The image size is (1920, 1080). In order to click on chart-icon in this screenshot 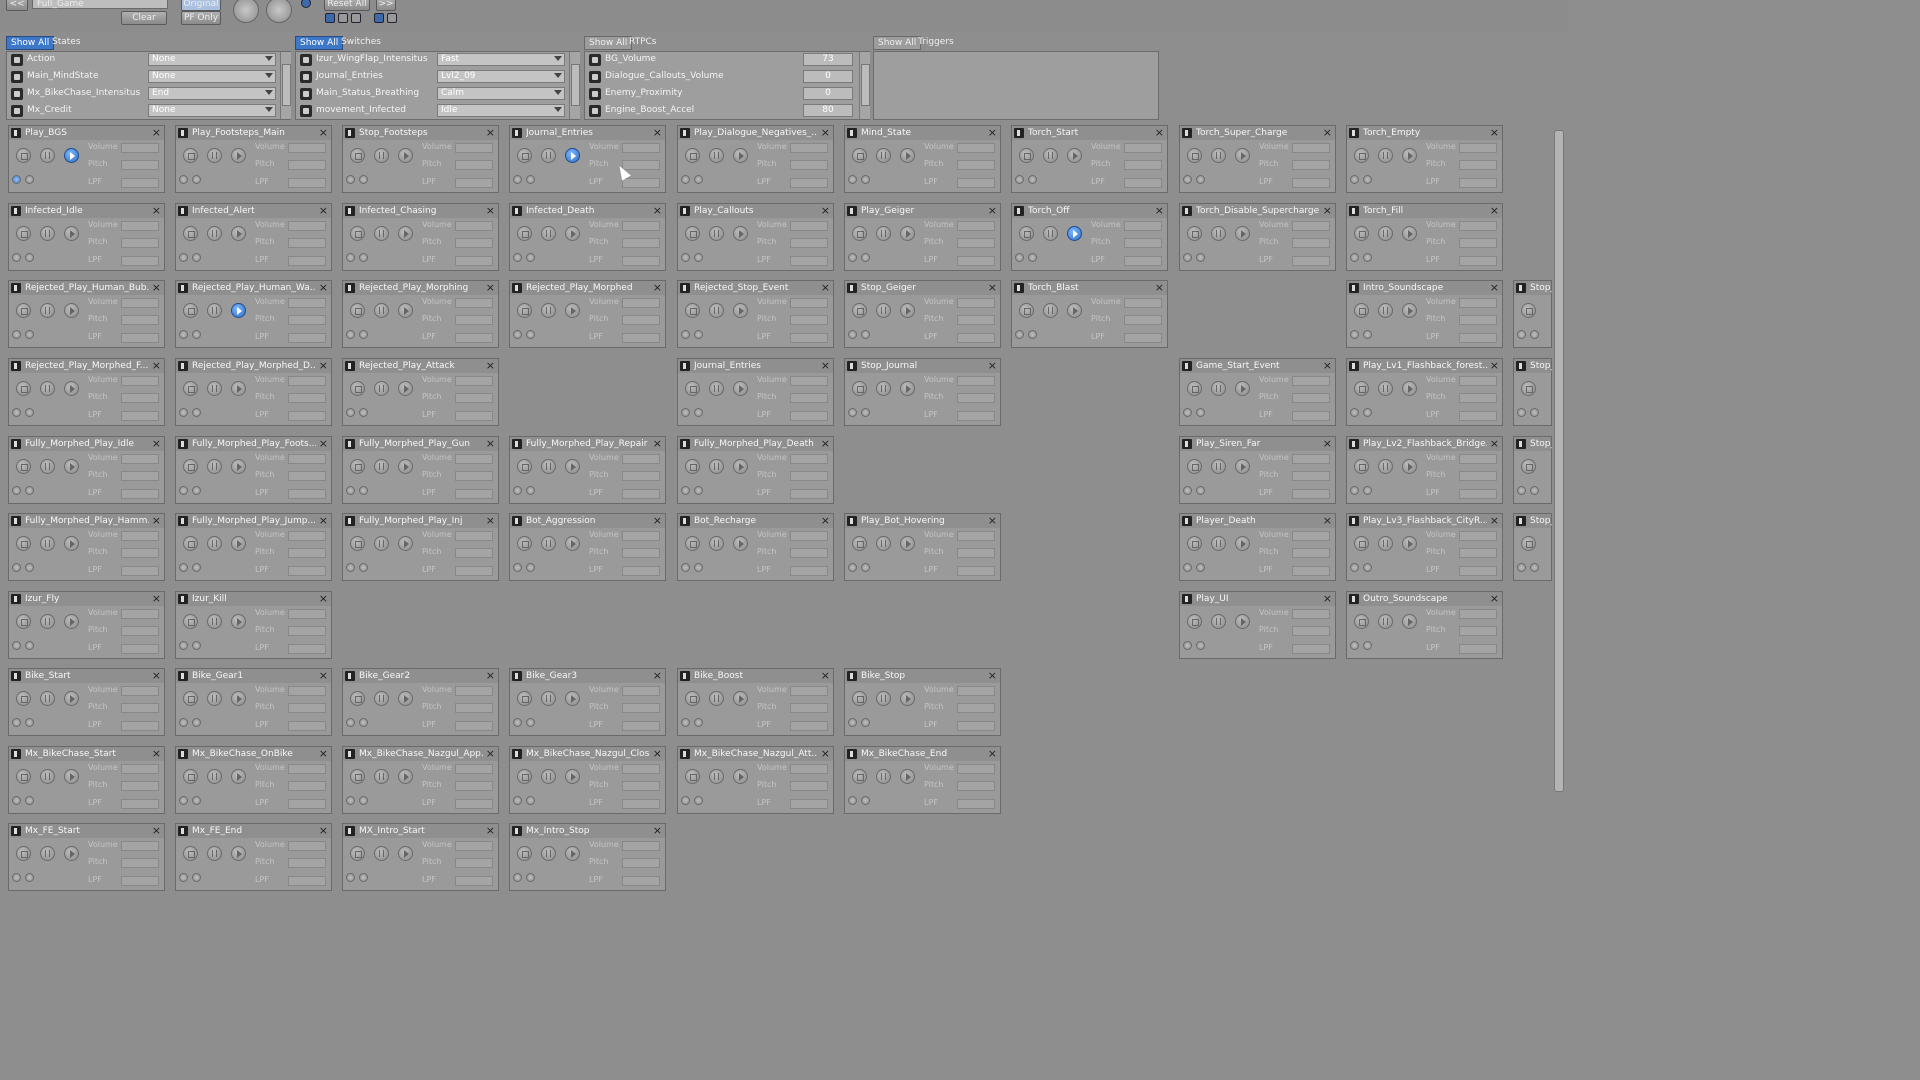, I will do `click(330, 18)`.